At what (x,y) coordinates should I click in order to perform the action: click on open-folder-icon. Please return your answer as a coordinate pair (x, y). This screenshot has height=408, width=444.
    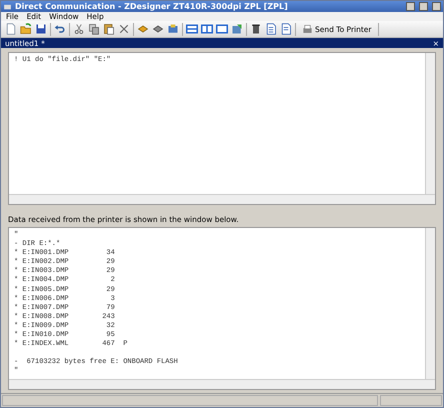
    Looking at the image, I should click on (26, 29).